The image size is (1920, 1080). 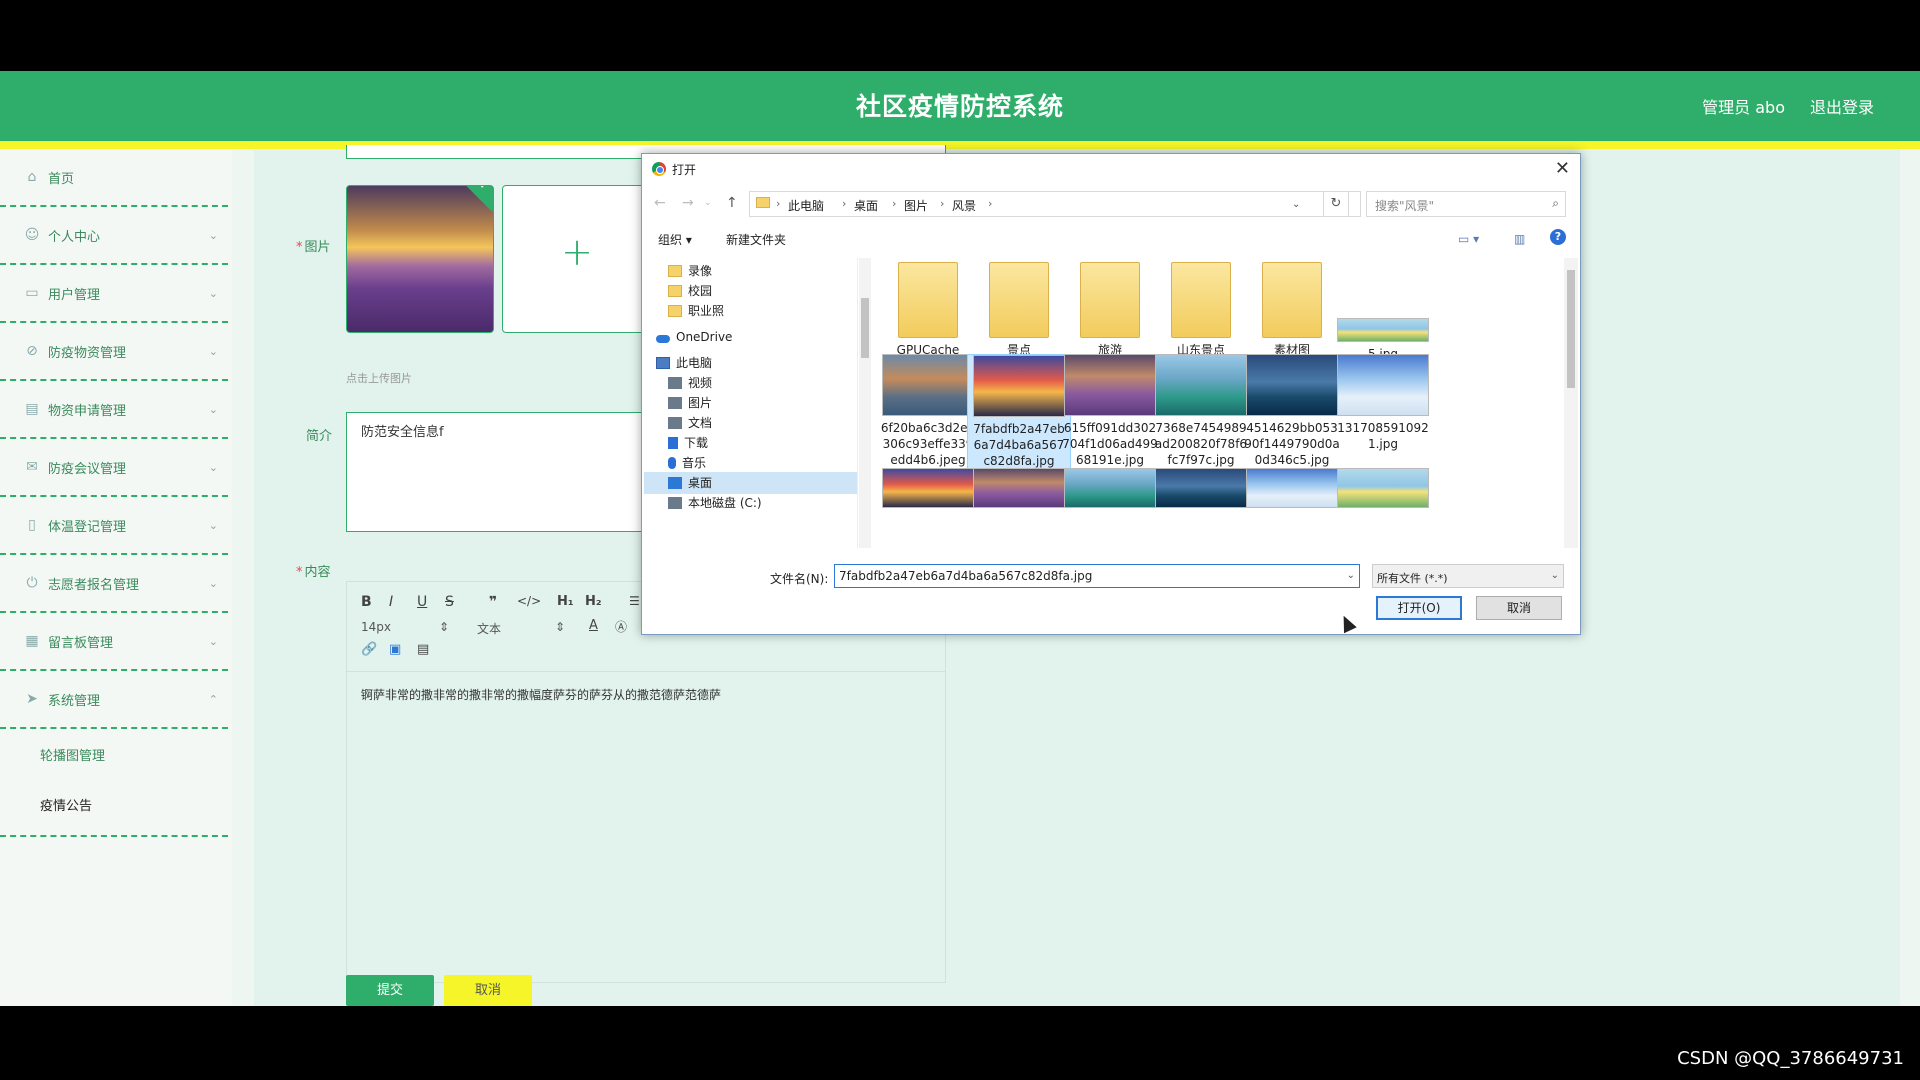 I want to click on sidebar-subitem-announcement: 疫情公告, so click(x=114, y=804).